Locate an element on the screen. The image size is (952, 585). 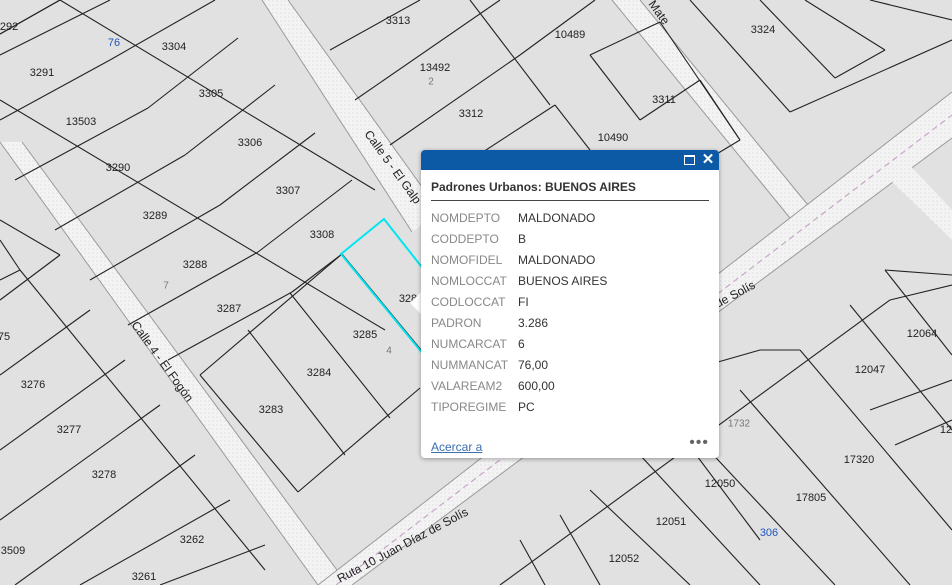
parcel-number-label: 3307 is located at coordinates (288, 191).